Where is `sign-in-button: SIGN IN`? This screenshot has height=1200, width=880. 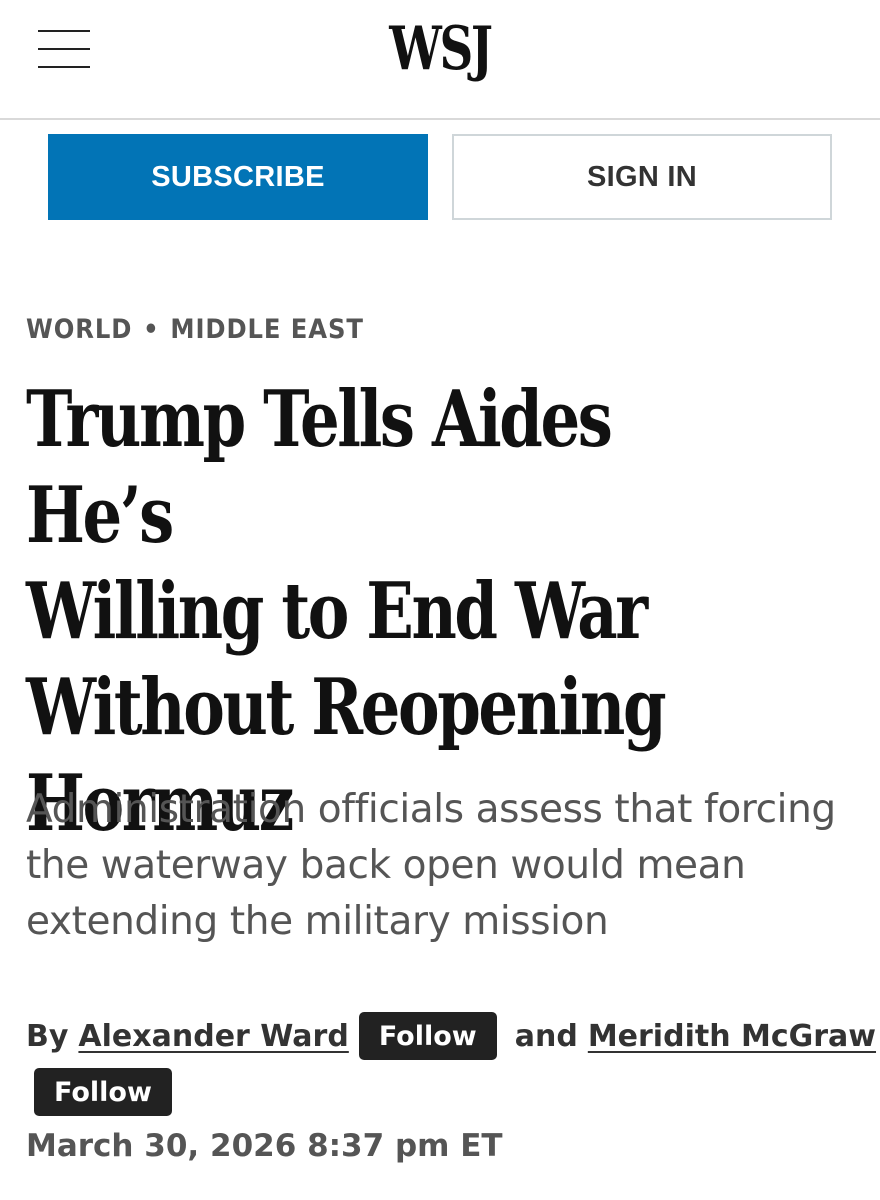
sign-in-button: SIGN IN is located at coordinates (642, 177).